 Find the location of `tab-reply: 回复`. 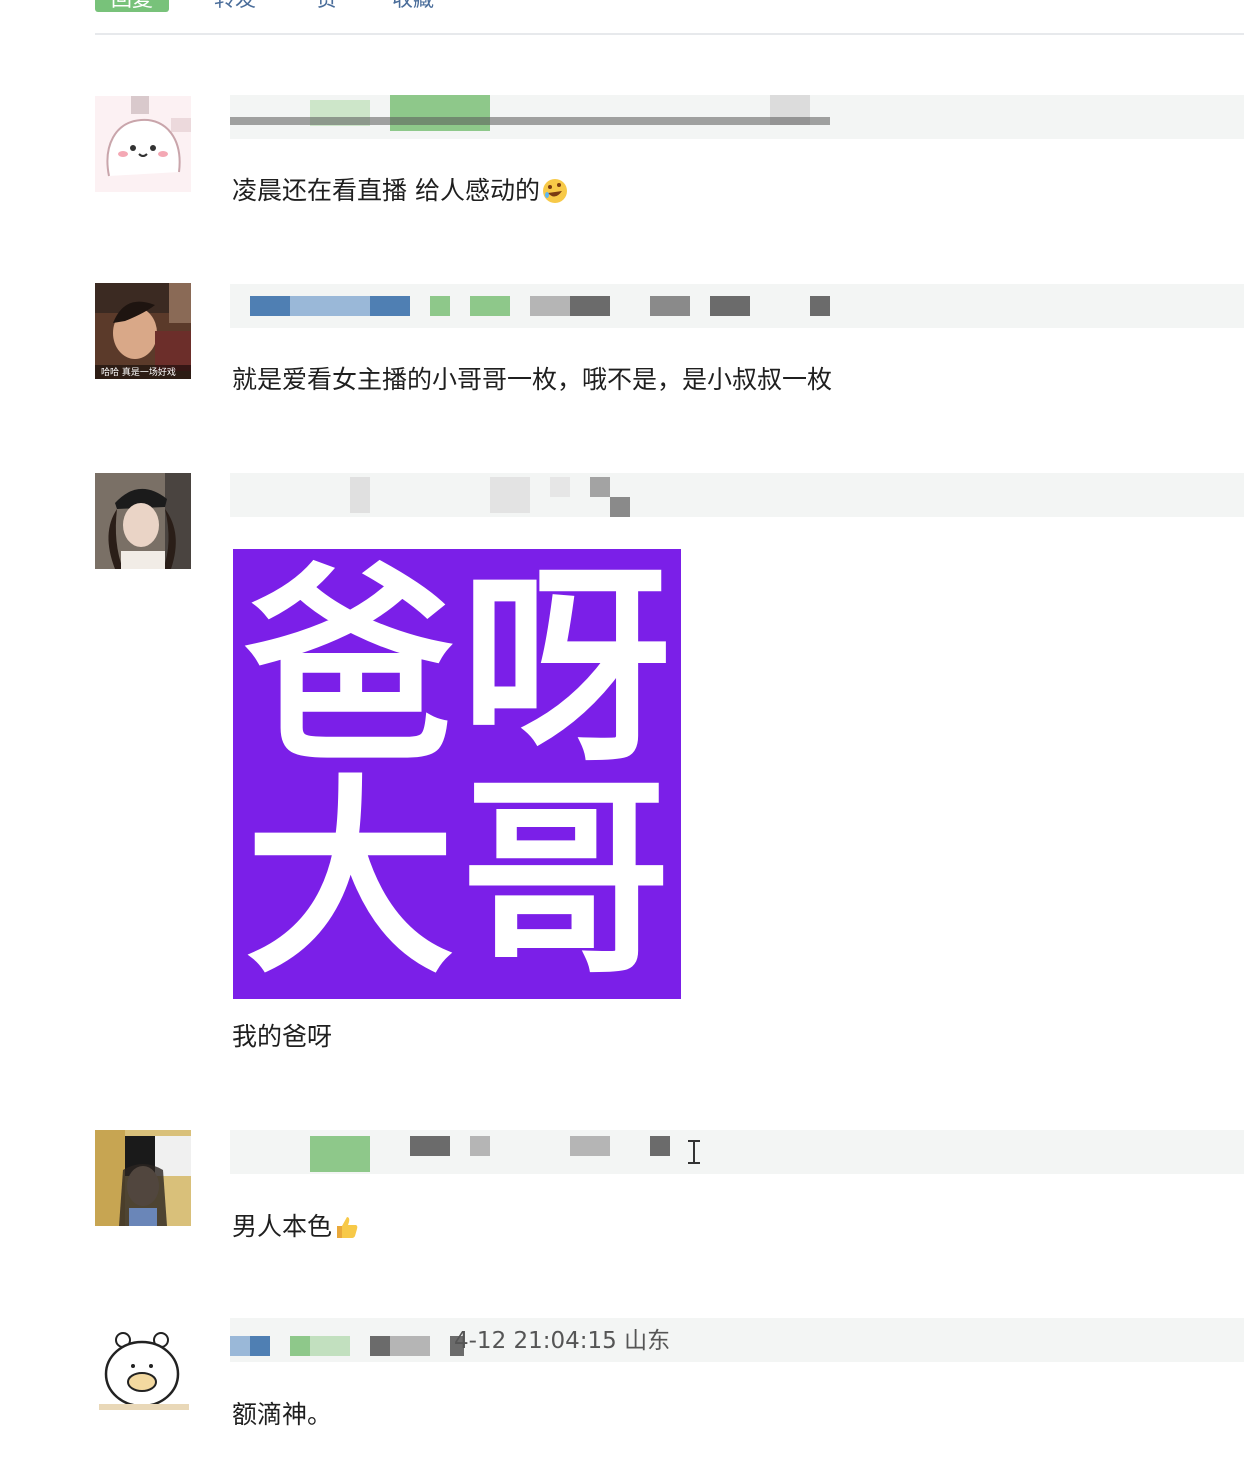

tab-reply: 回复 is located at coordinates (132, 6).